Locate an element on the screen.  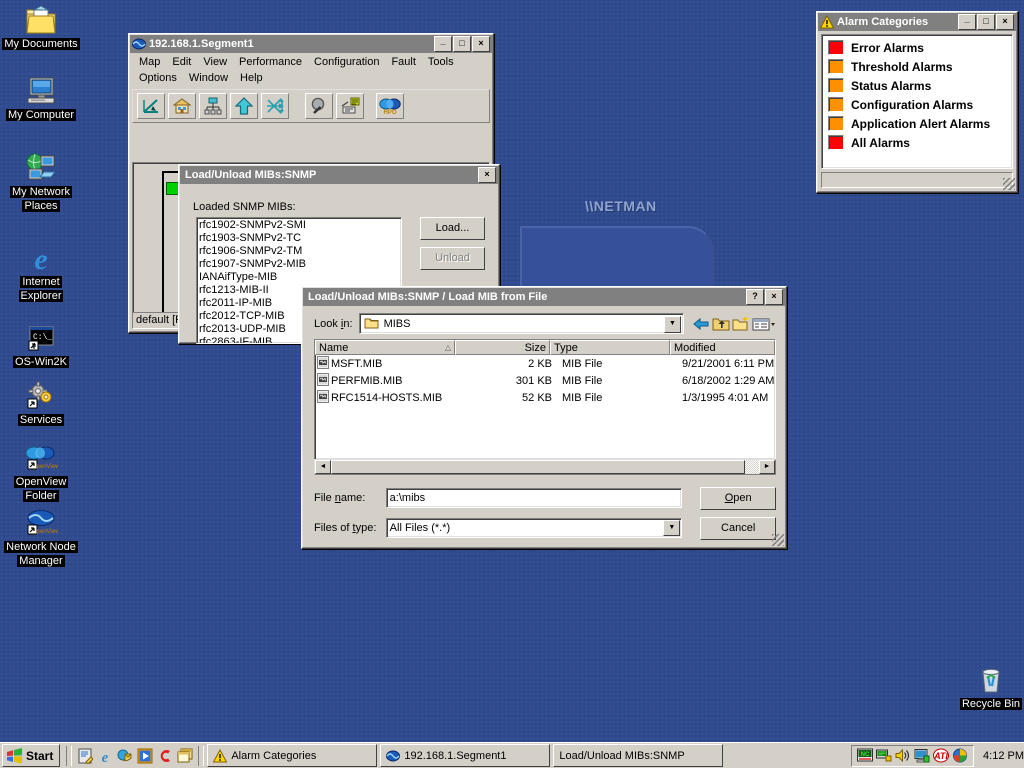
start-button: Start is located at coordinates (31, 755).